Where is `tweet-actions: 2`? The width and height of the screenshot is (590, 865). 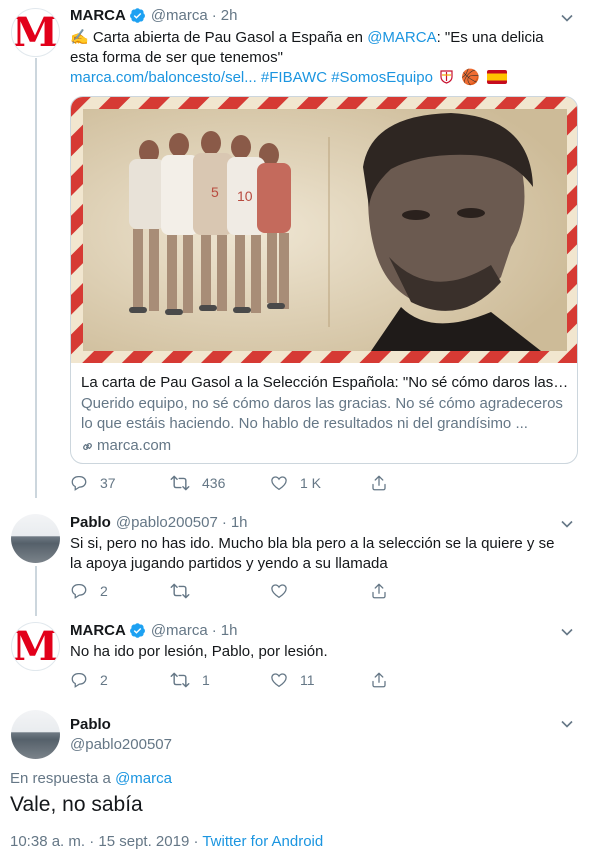 tweet-actions: 2 is located at coordinates (270, 591).